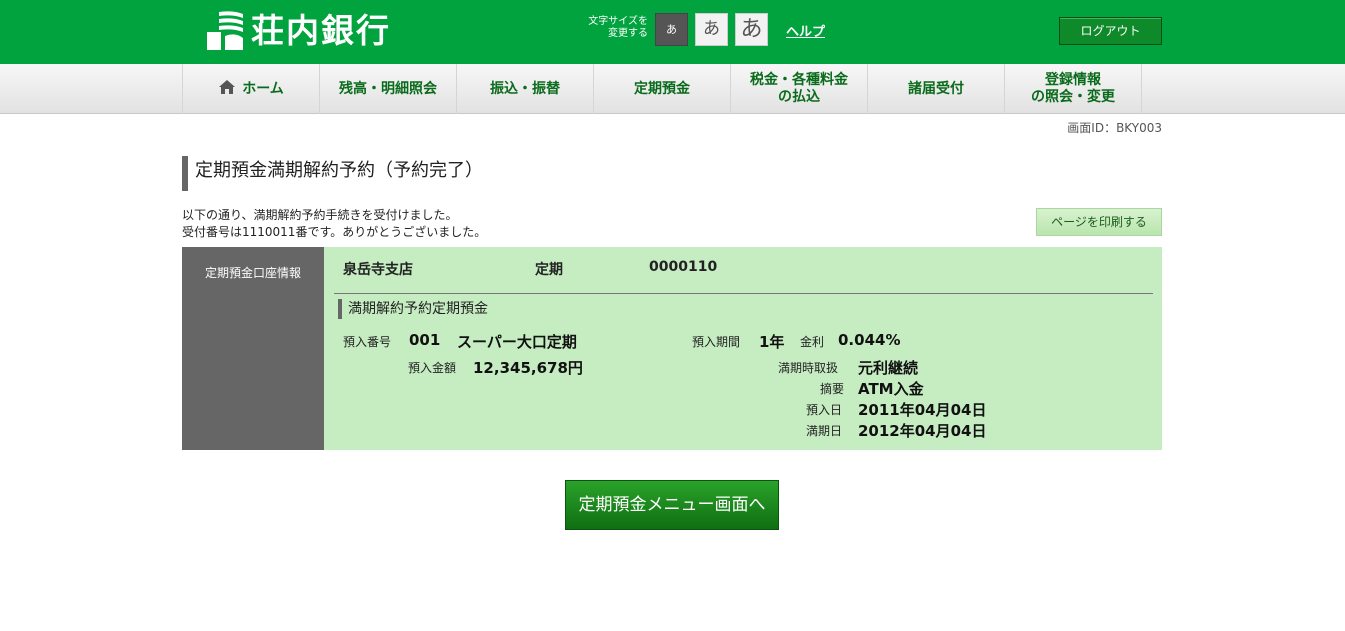 This screenshot has height=631, width=1345. What do you see at coordinates (525, 89) in the screenshot?
I see `nav-item-transfer: 振込・振替` at bounding box center [525, 89].